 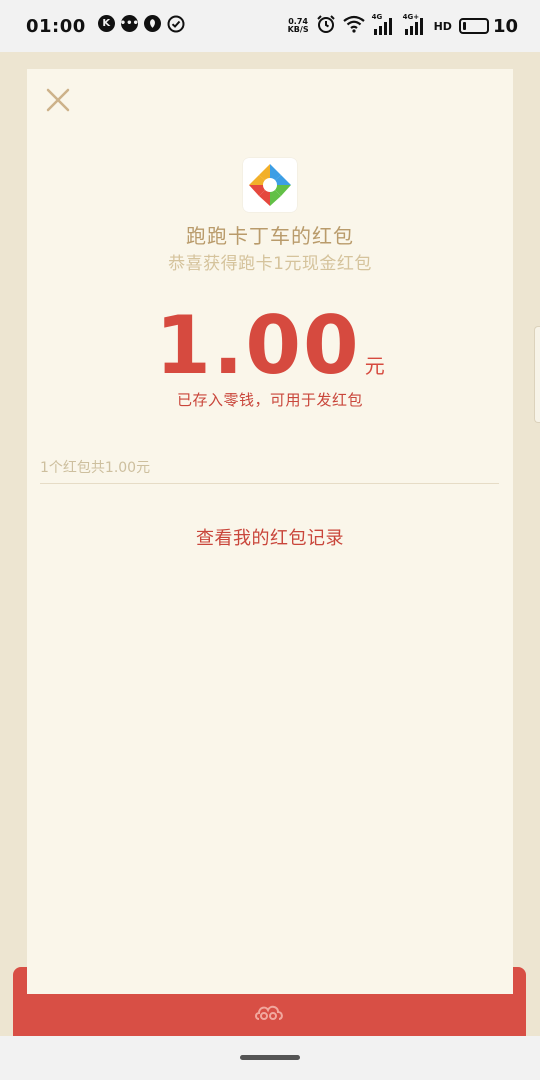 What do you see at coordinates (298, 29) in the screenshot?
I see `speed-unit: KB/S` at bounding box center [298, 29].